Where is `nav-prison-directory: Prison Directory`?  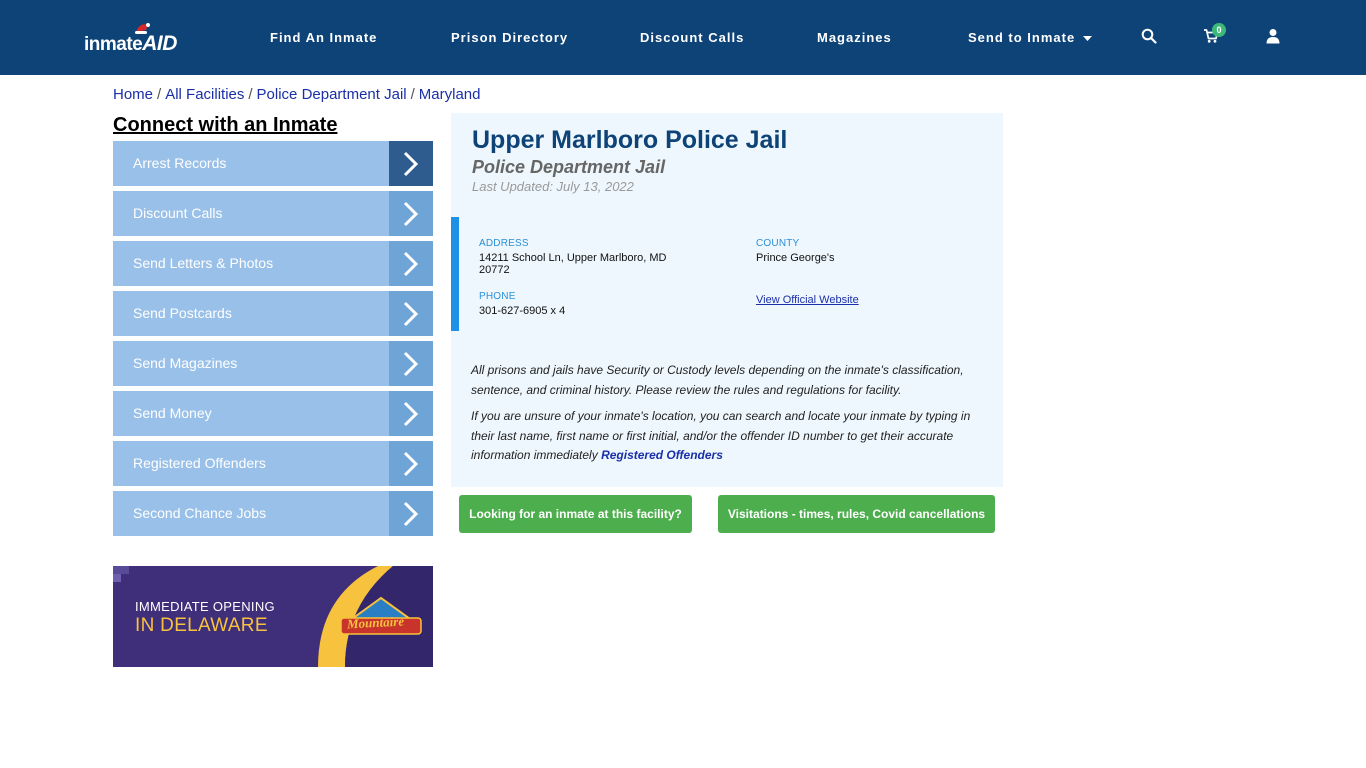
nav-prison-directory: Prison Directory is located at coordinates (509, 37).